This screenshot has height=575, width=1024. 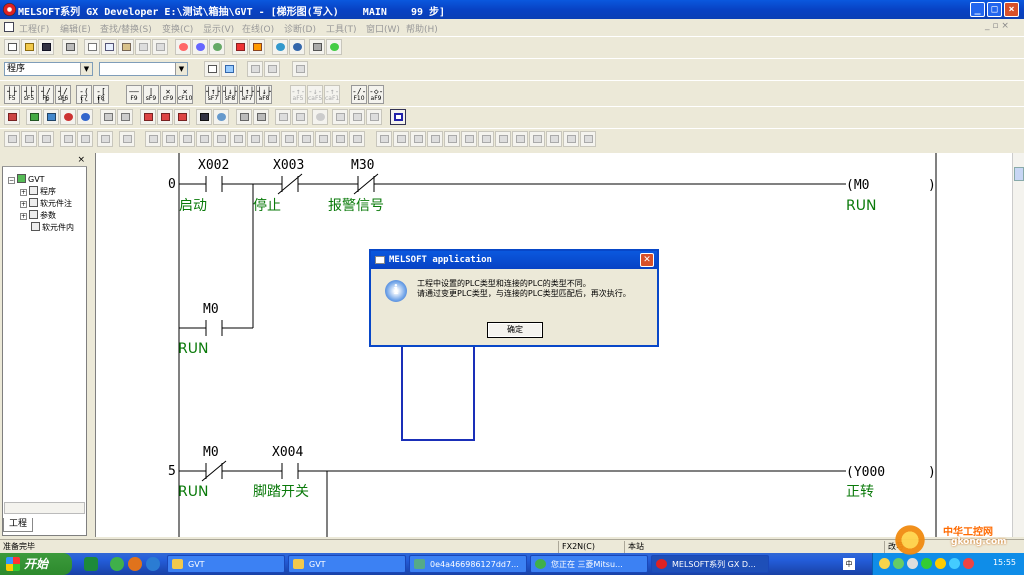 I want to click on sfc-f5-icon, so click(x=153, y=139).